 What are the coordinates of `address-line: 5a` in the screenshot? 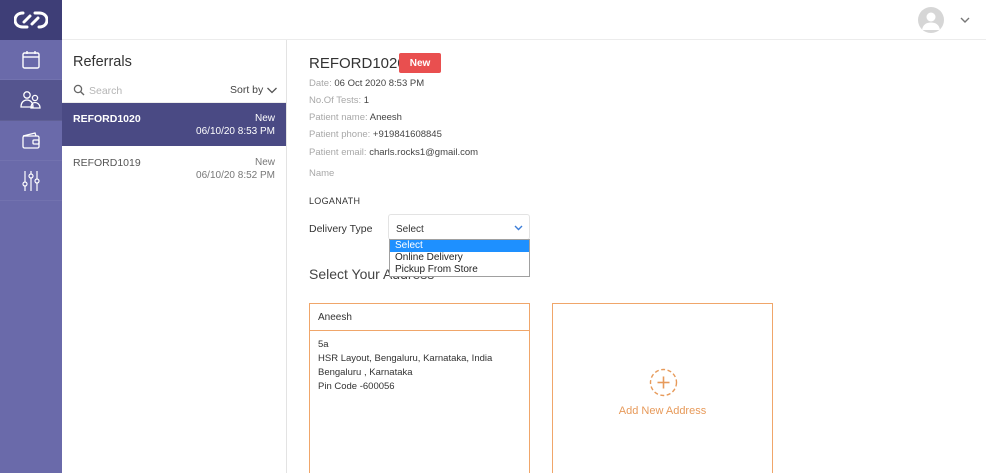 It's located at (323, 344).